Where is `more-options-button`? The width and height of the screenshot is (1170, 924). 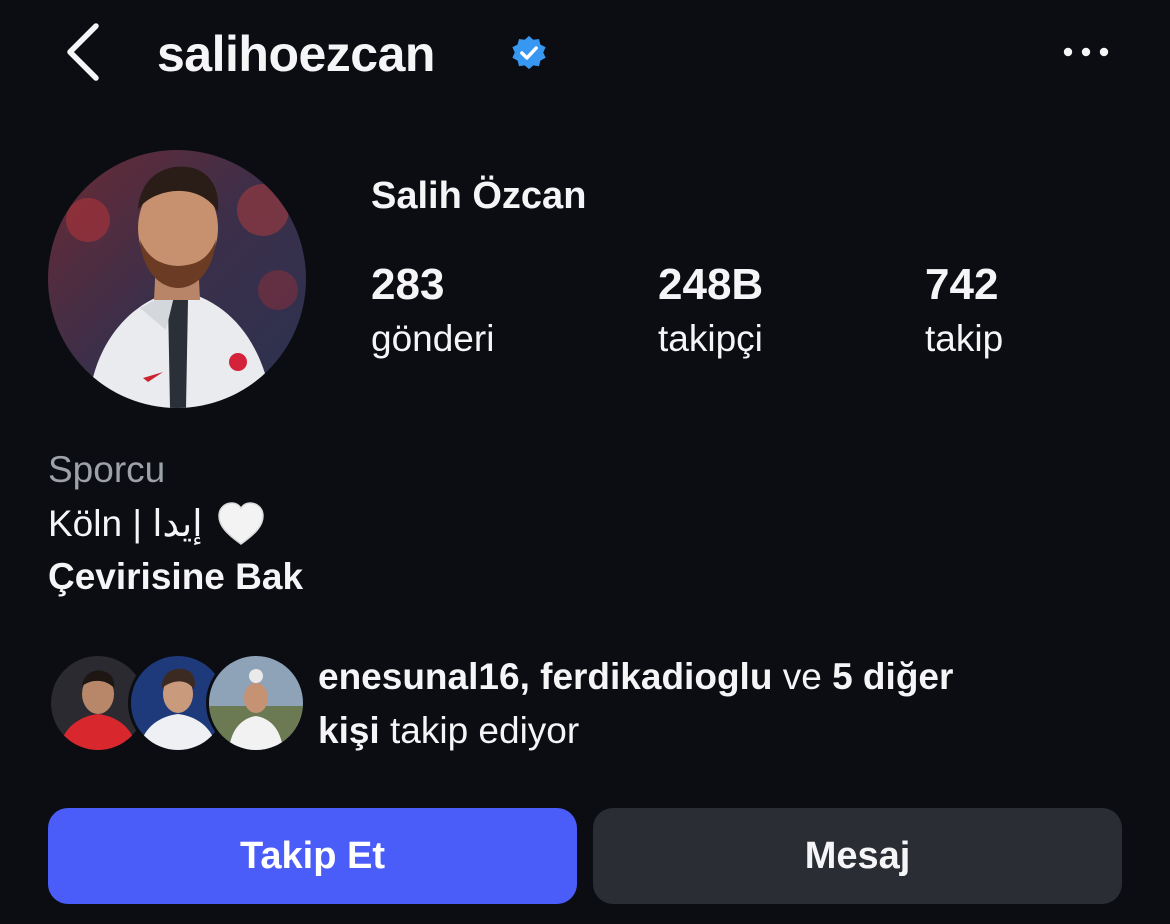 more-options-button is located at coordinates (1086, 52).